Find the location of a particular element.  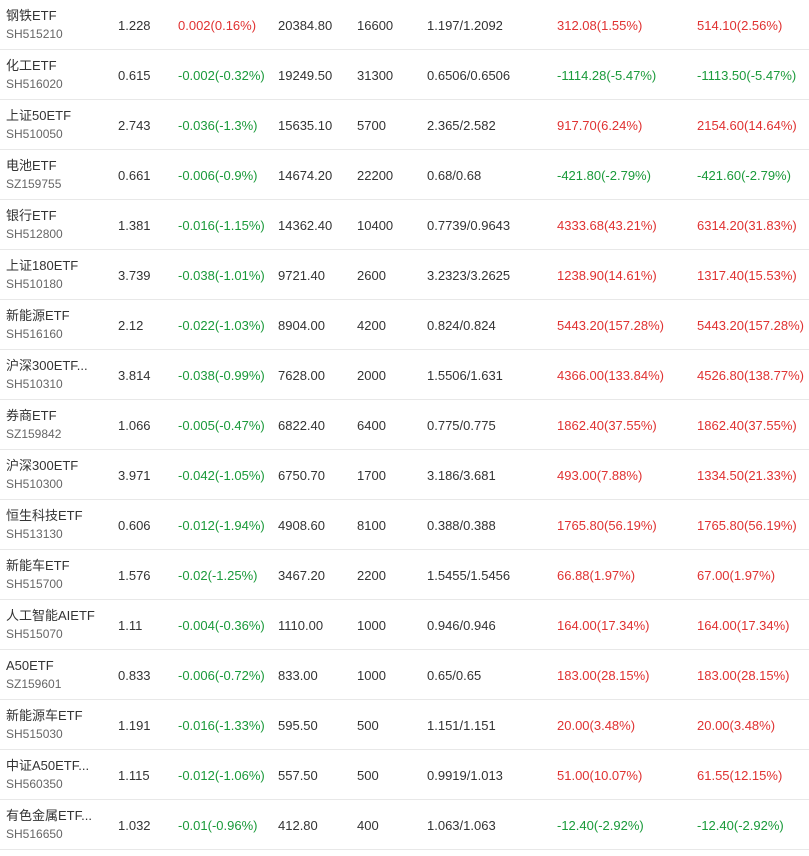

pnl-cell: -1114.28(-5.47%) is located at coordinates (607, 75).